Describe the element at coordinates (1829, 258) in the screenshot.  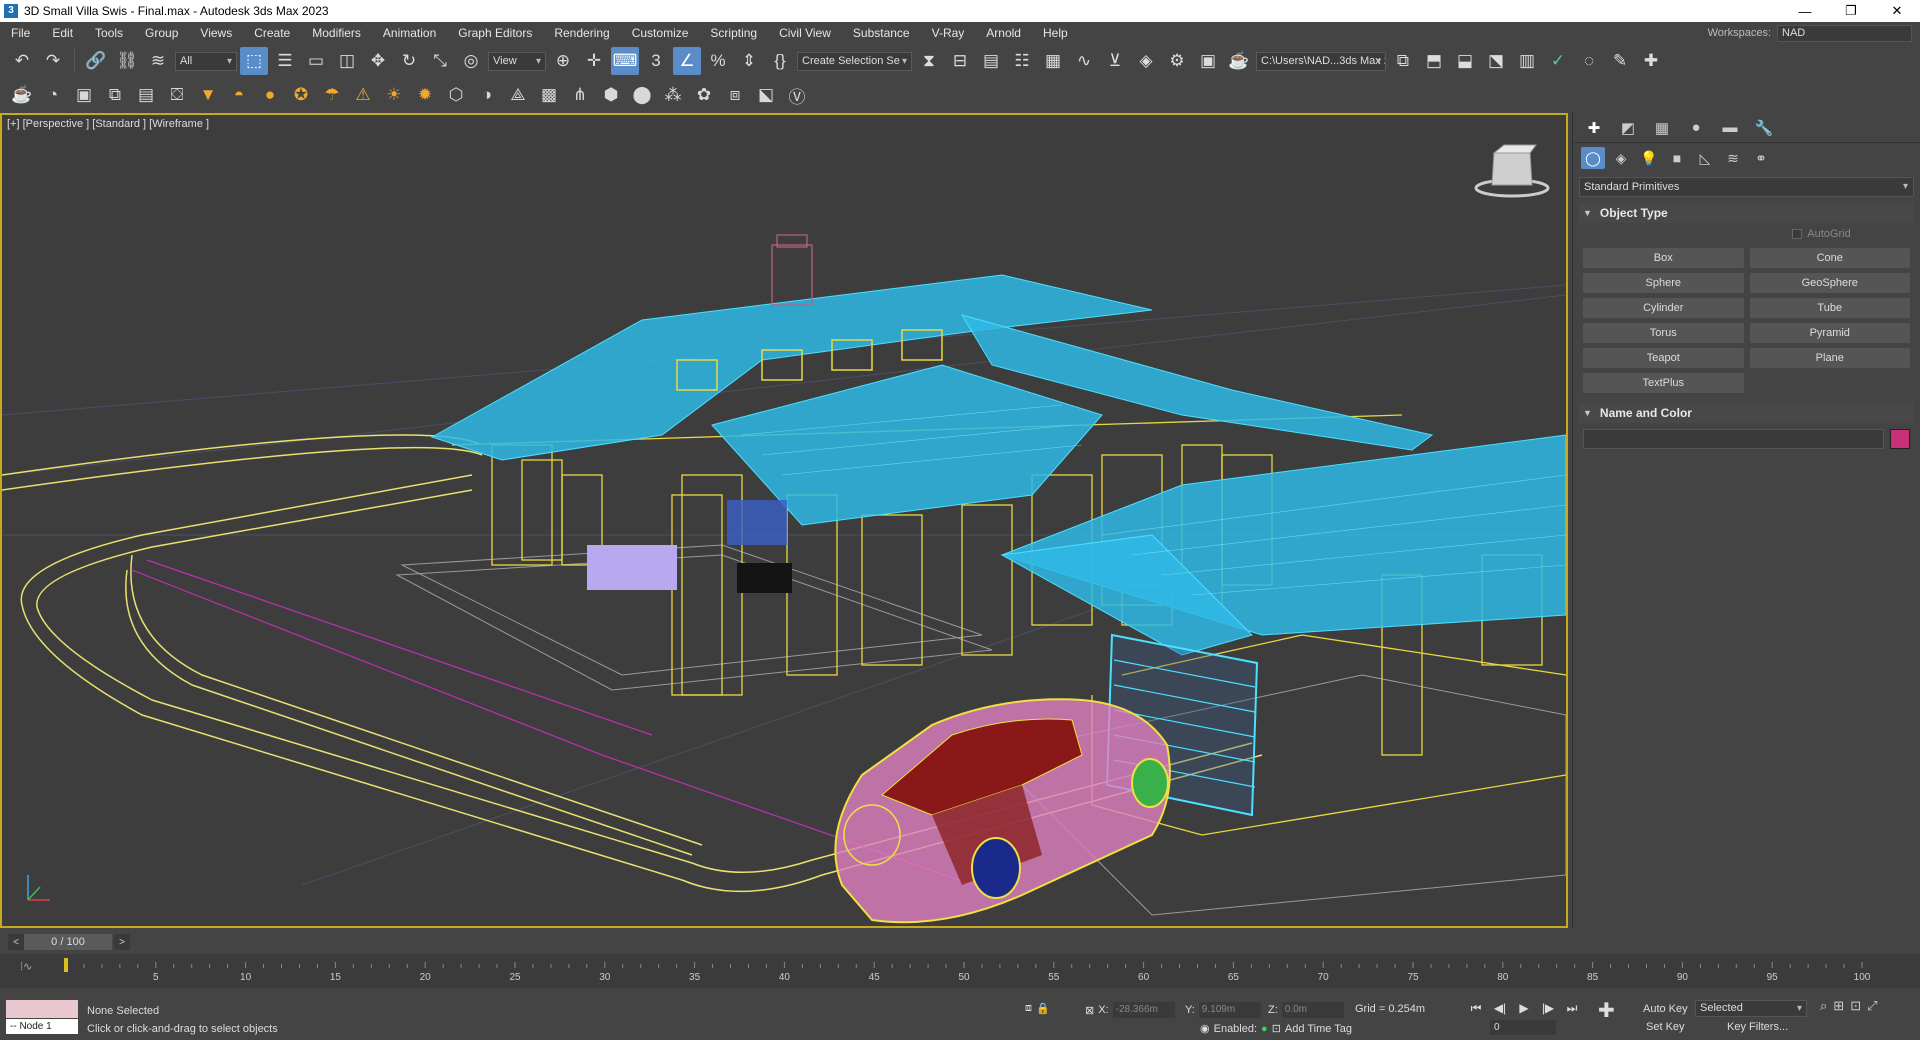
I see `cone-button: Cone` at that location.